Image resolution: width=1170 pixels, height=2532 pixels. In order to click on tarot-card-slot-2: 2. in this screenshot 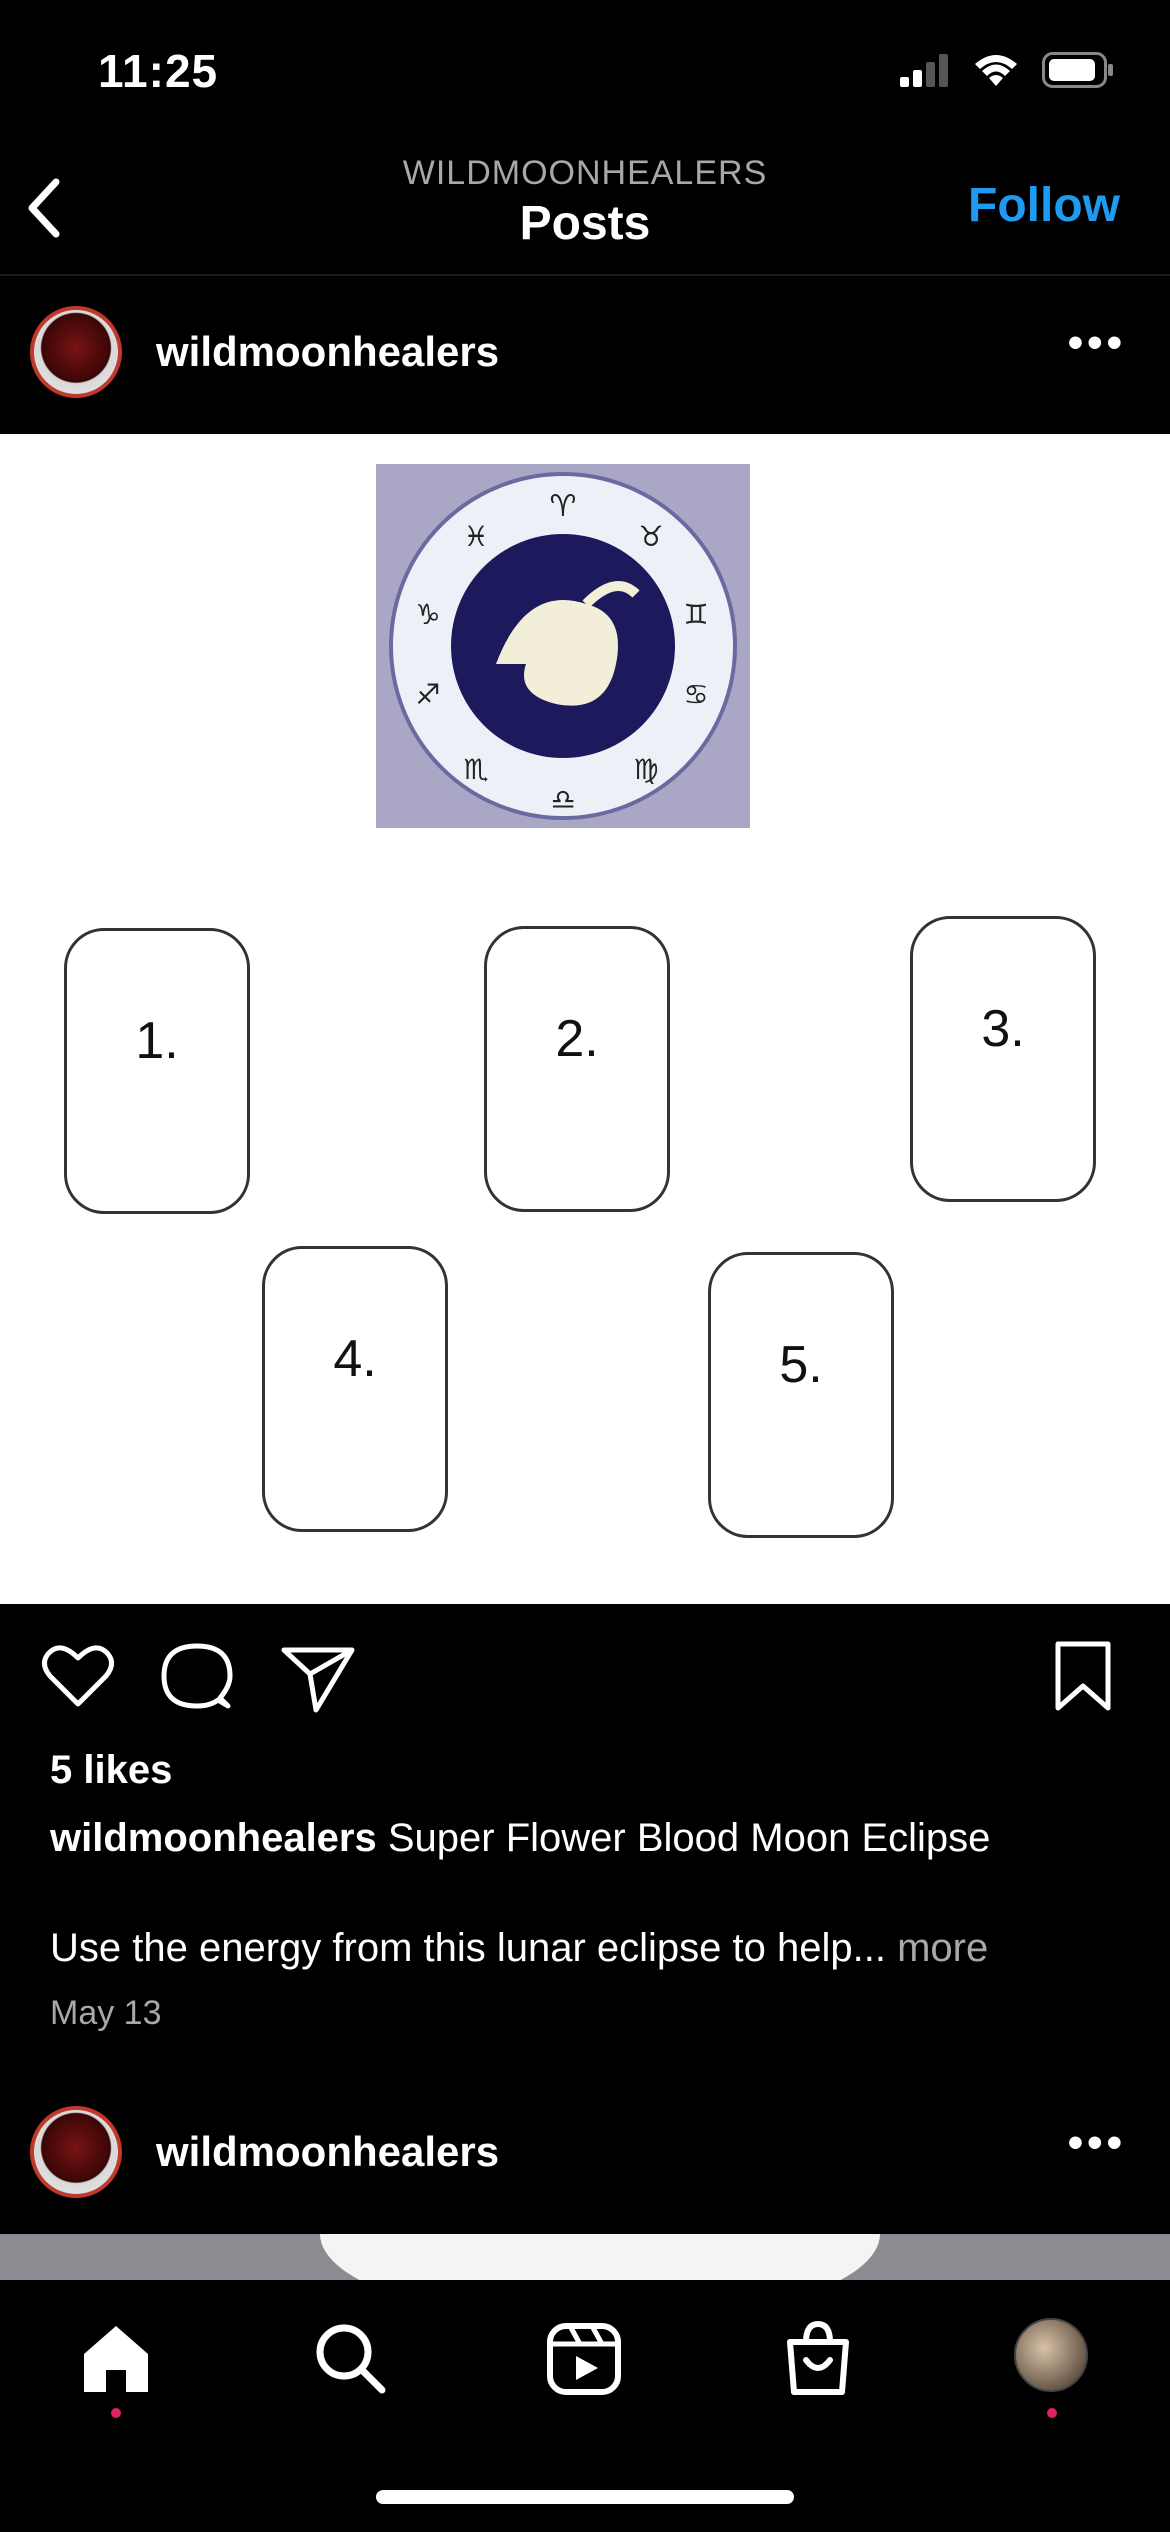, I will do `click(577, 1069)`.